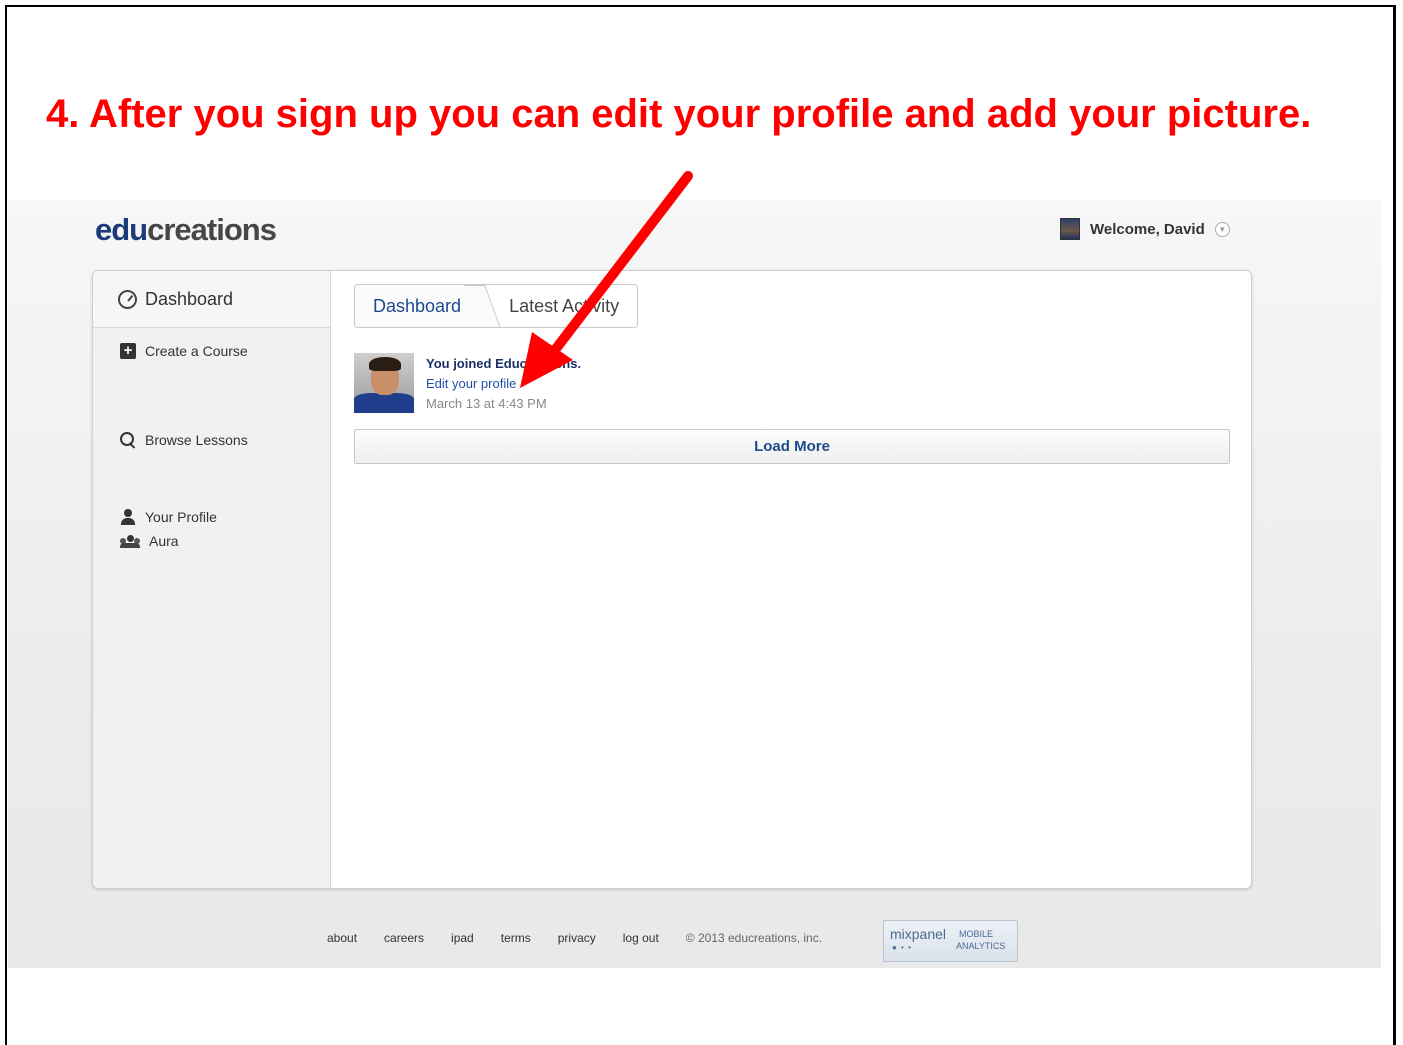 Image resolution: width=1403 pixels, height=1045 pixels. What do you see at coordinates (128, 440) in the screenshot?
I see `search-icon` at bounding box center [128, 440].